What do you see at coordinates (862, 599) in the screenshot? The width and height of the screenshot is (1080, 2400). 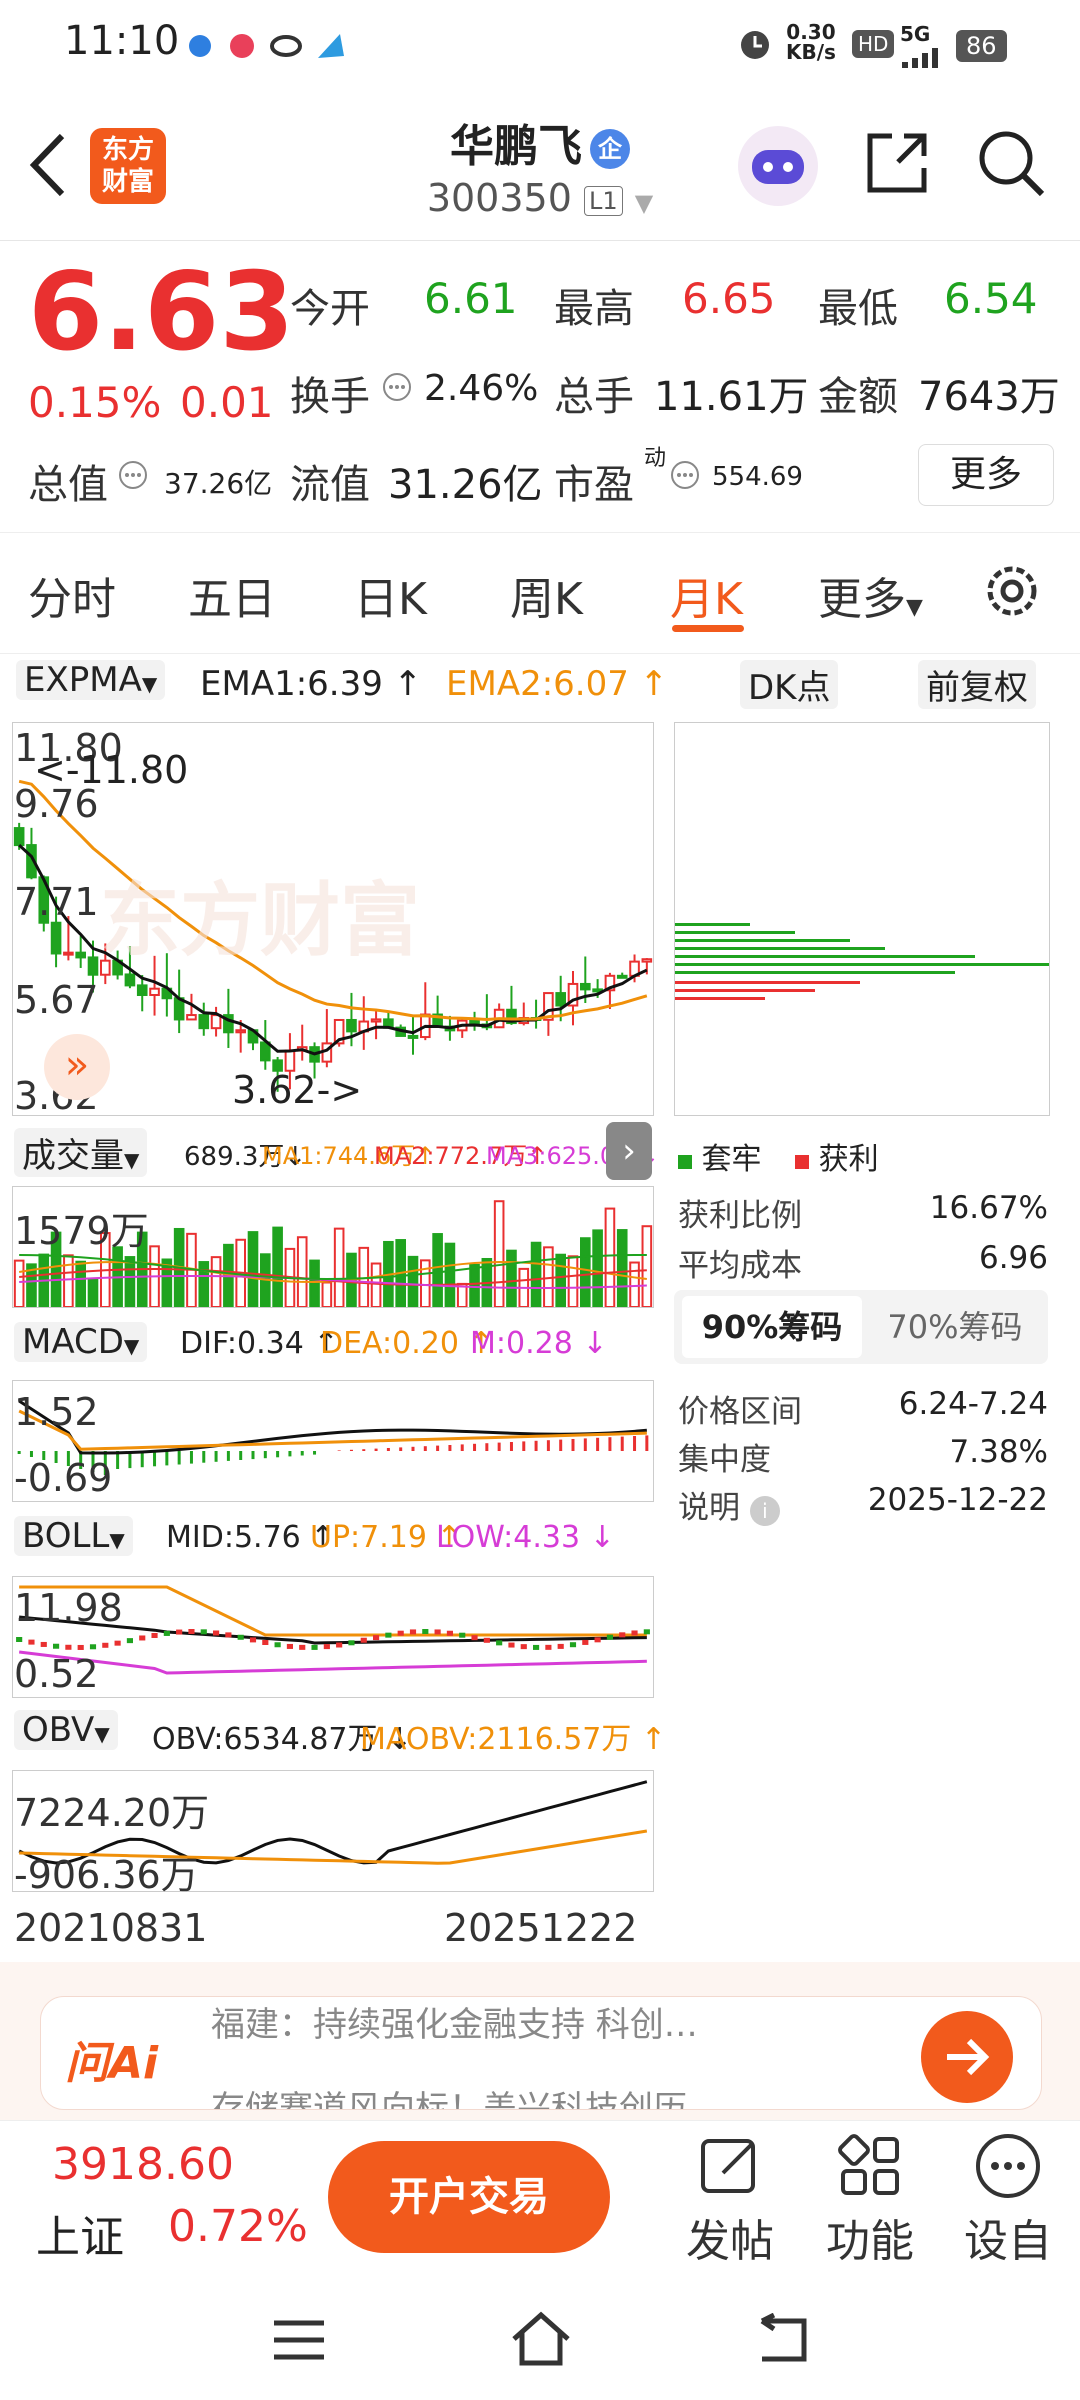 I see `tab-more-label: 更多` at bounding box center [862, 599].